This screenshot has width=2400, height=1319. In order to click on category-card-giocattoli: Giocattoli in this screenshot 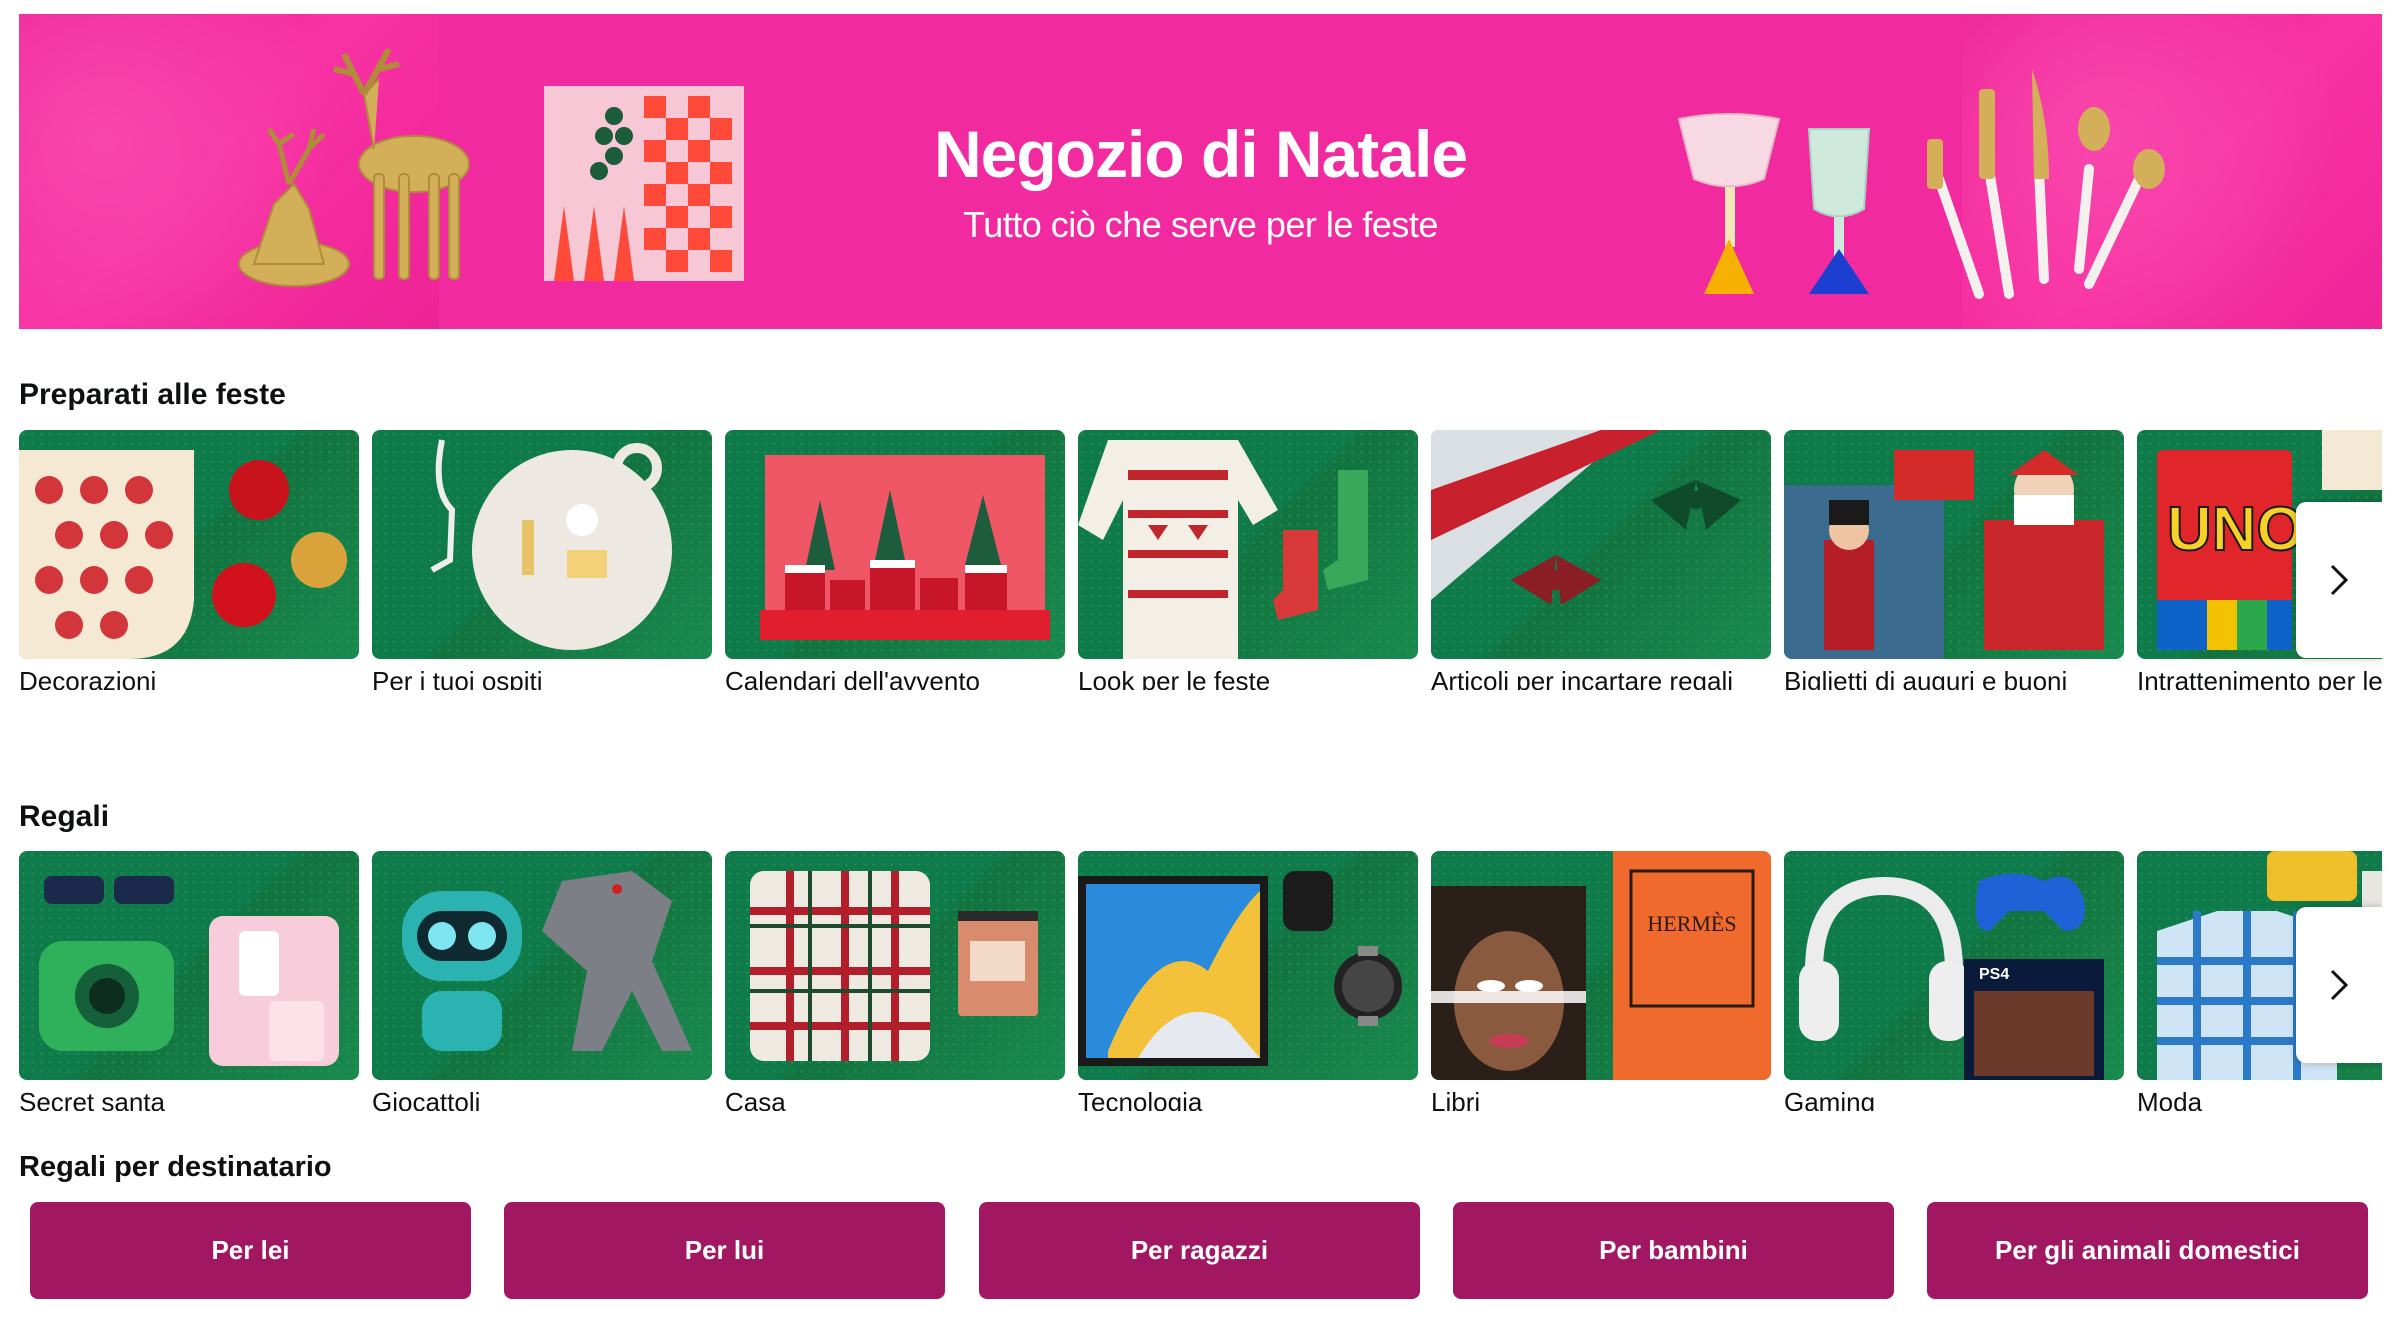, I will do `click(542, 981)`.